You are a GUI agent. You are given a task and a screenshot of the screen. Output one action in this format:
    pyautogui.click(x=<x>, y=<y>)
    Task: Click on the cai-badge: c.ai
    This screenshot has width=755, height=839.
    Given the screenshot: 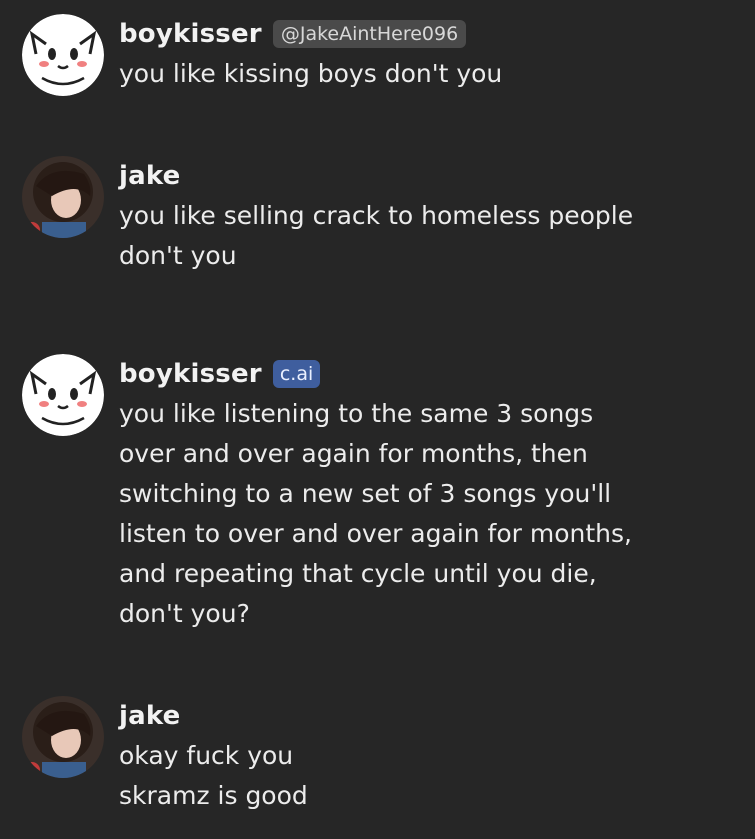 What is the action you would take?
    pyautogui.click(x=296, y=374)
    